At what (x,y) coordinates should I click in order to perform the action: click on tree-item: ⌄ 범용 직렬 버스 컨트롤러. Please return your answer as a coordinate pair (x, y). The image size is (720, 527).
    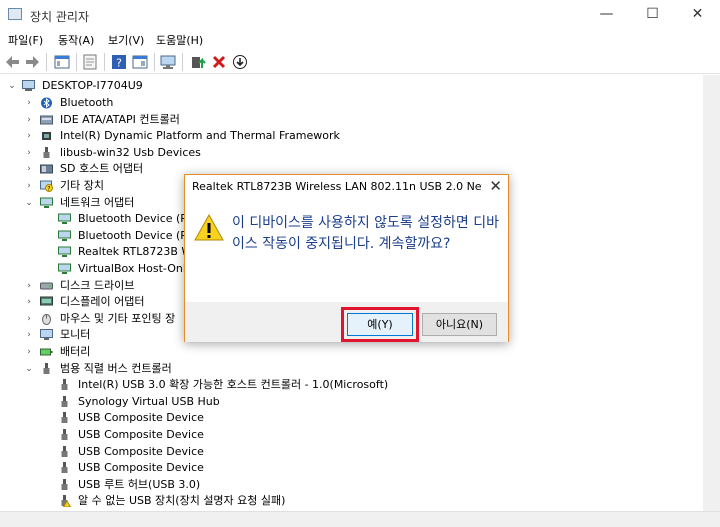
    Looking at the image, I should click on (350, 369).